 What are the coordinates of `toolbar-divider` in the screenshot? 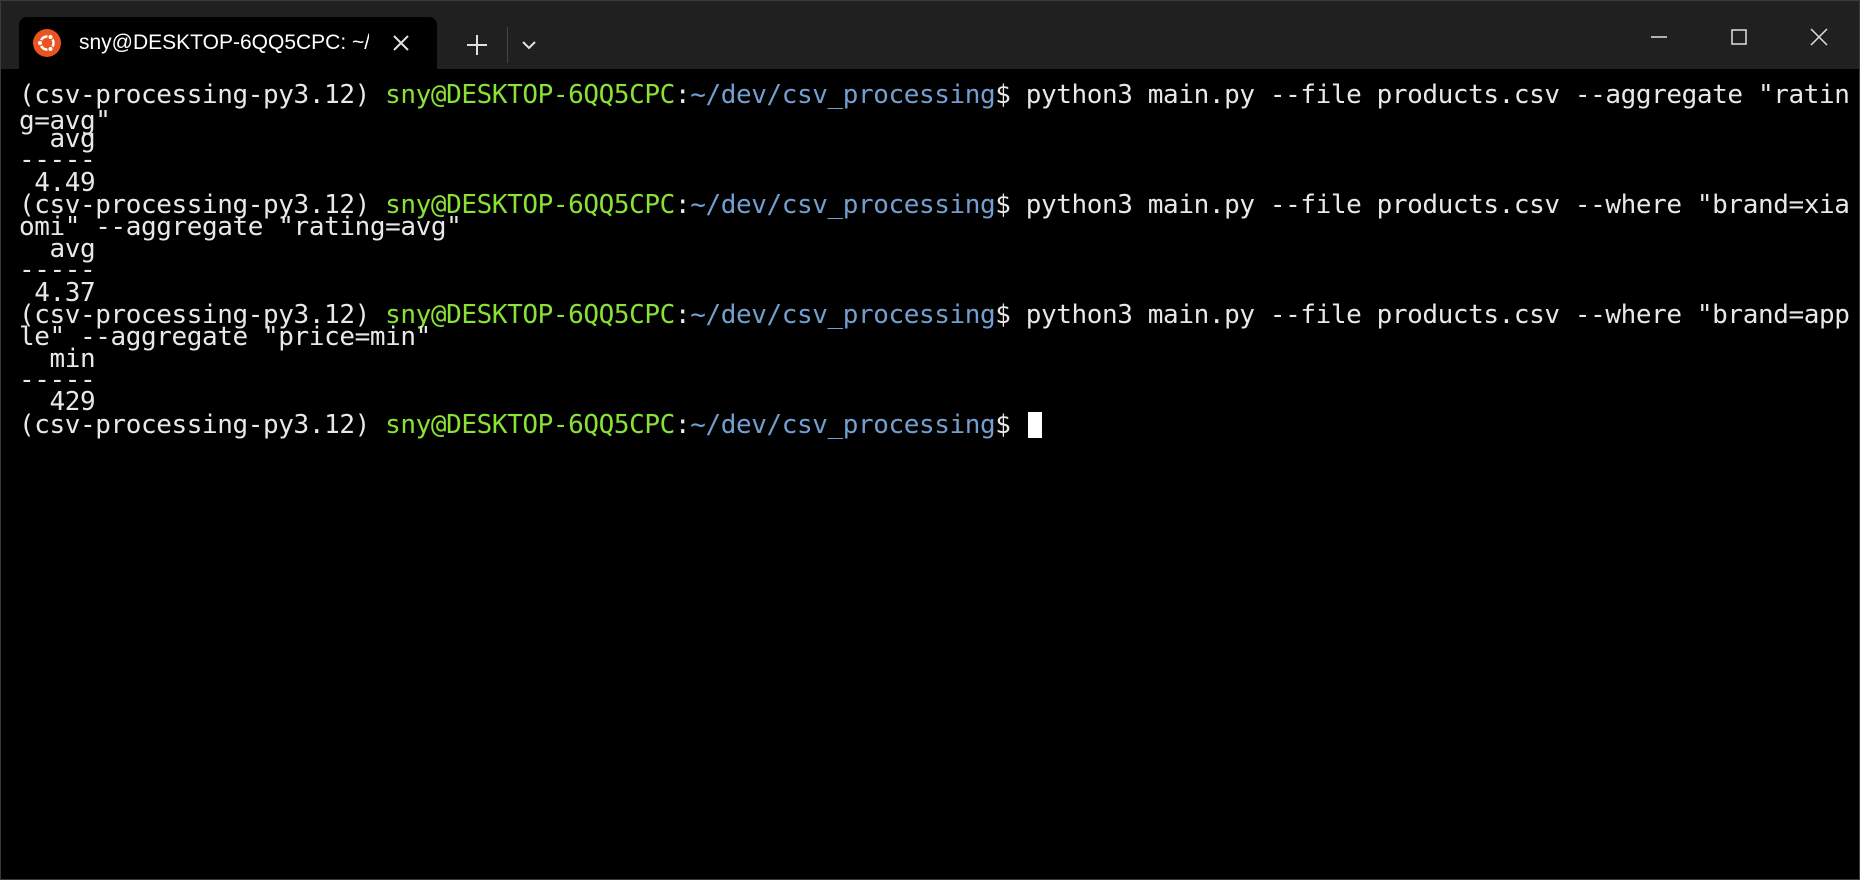 It's located at (507, 45).